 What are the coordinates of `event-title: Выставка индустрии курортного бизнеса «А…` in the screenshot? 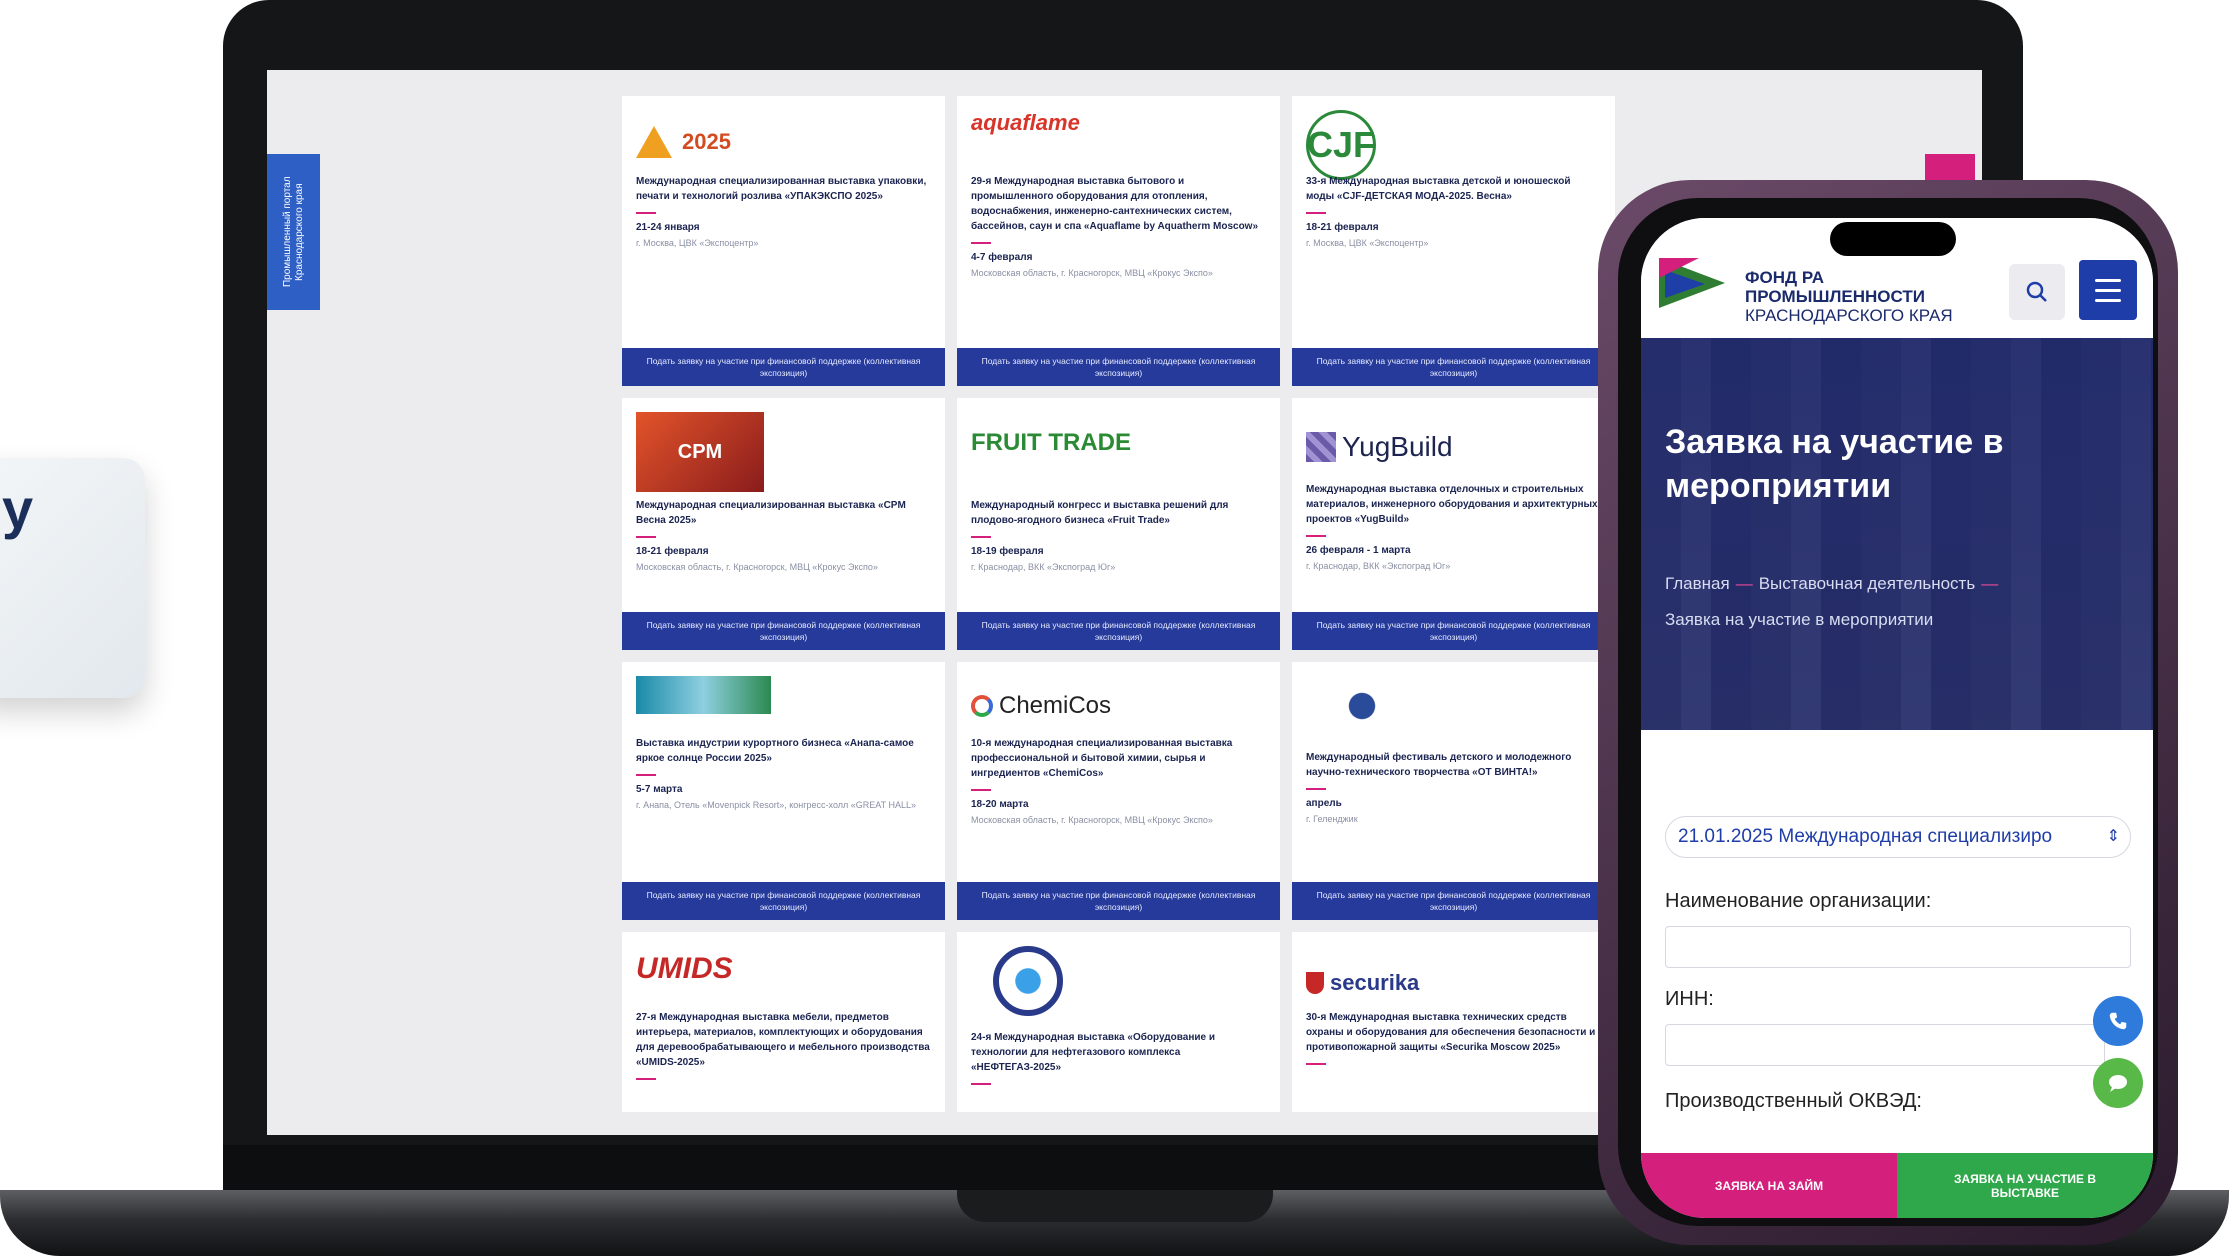 It's located at (775, 751).